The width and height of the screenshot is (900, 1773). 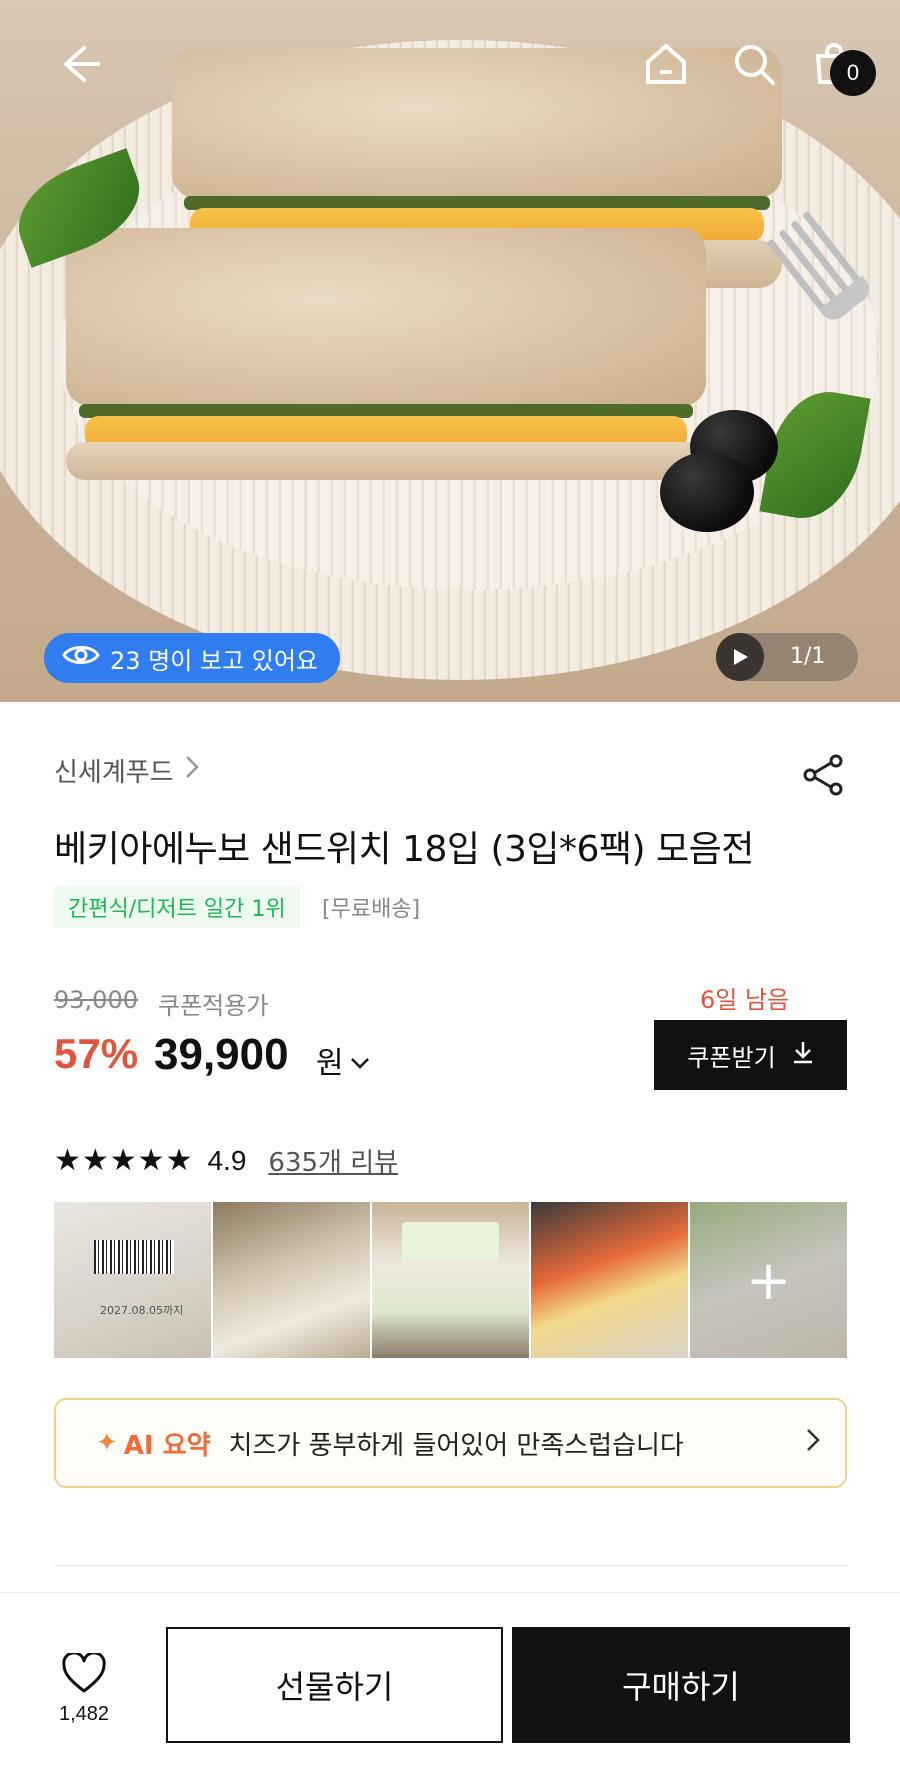 I want to click on wishlist-button: 1,482, so click(x=84, y=1688).